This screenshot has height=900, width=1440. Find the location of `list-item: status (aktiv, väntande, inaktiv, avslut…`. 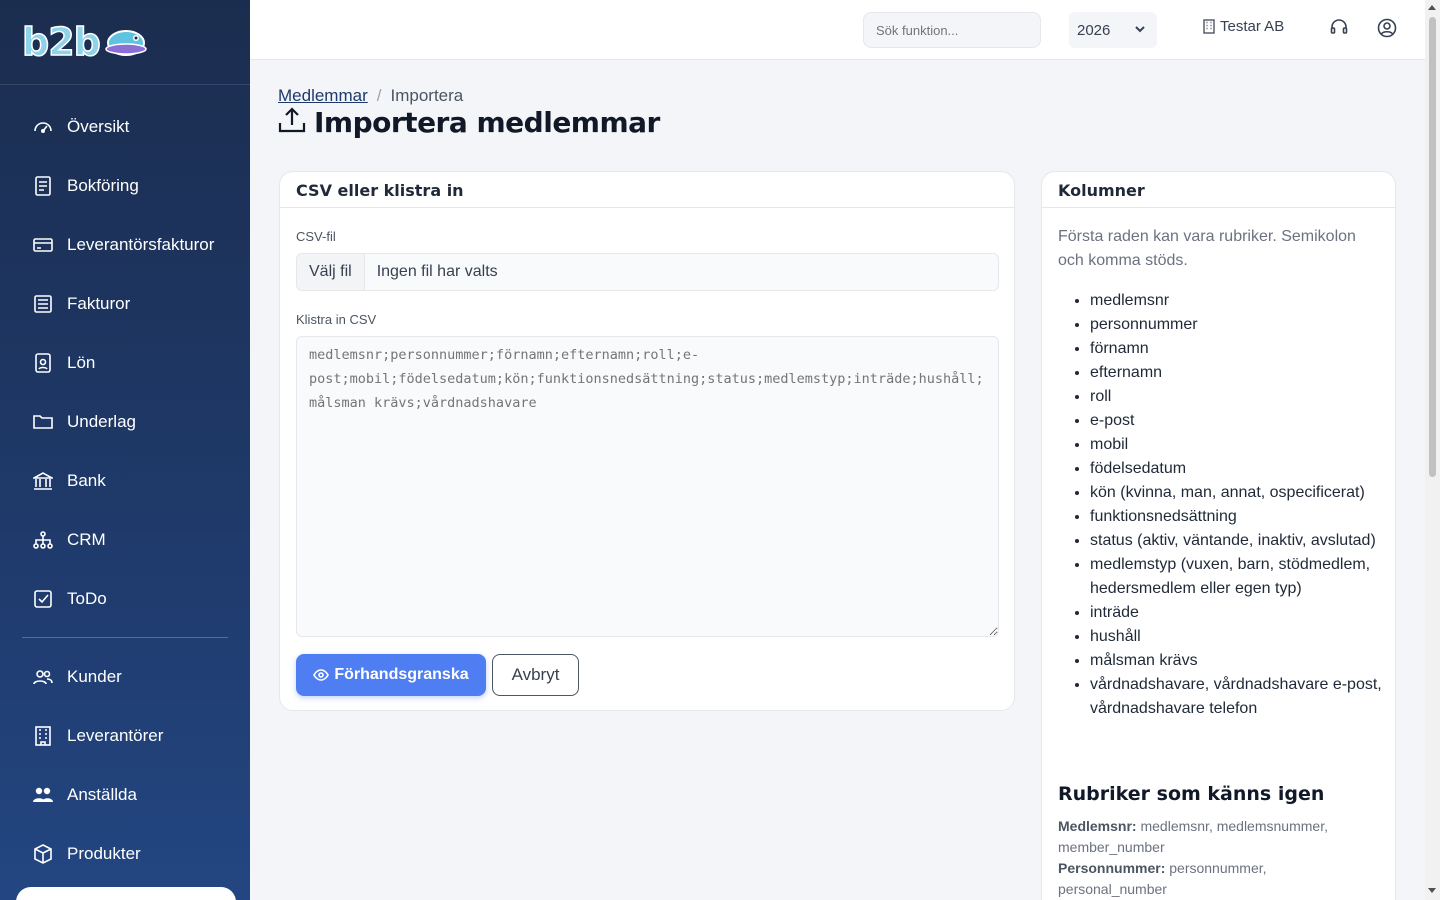

list-item: status (aktiv, väntande, inaktiv, avslut… is located at coordinates (1240, 541).